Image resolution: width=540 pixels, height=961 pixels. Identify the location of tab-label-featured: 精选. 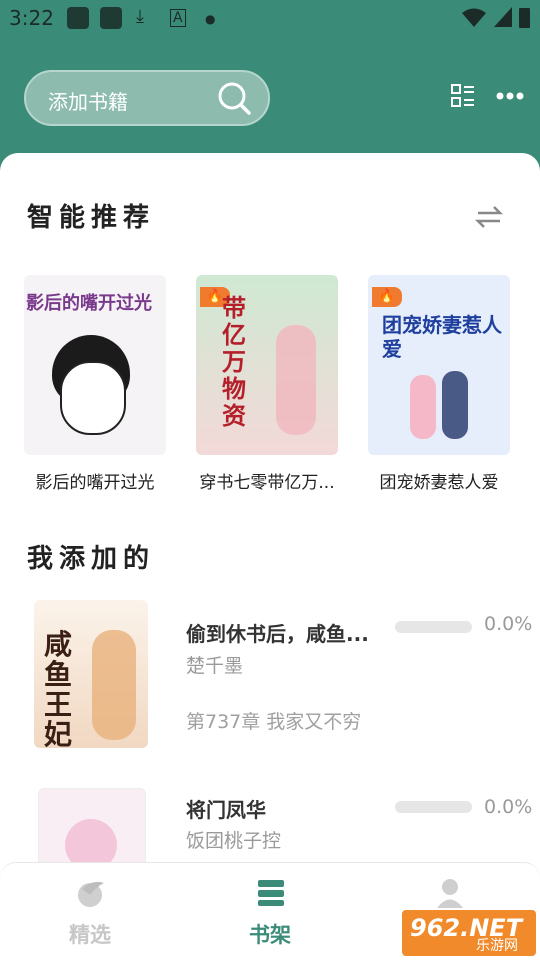
(90, 935).